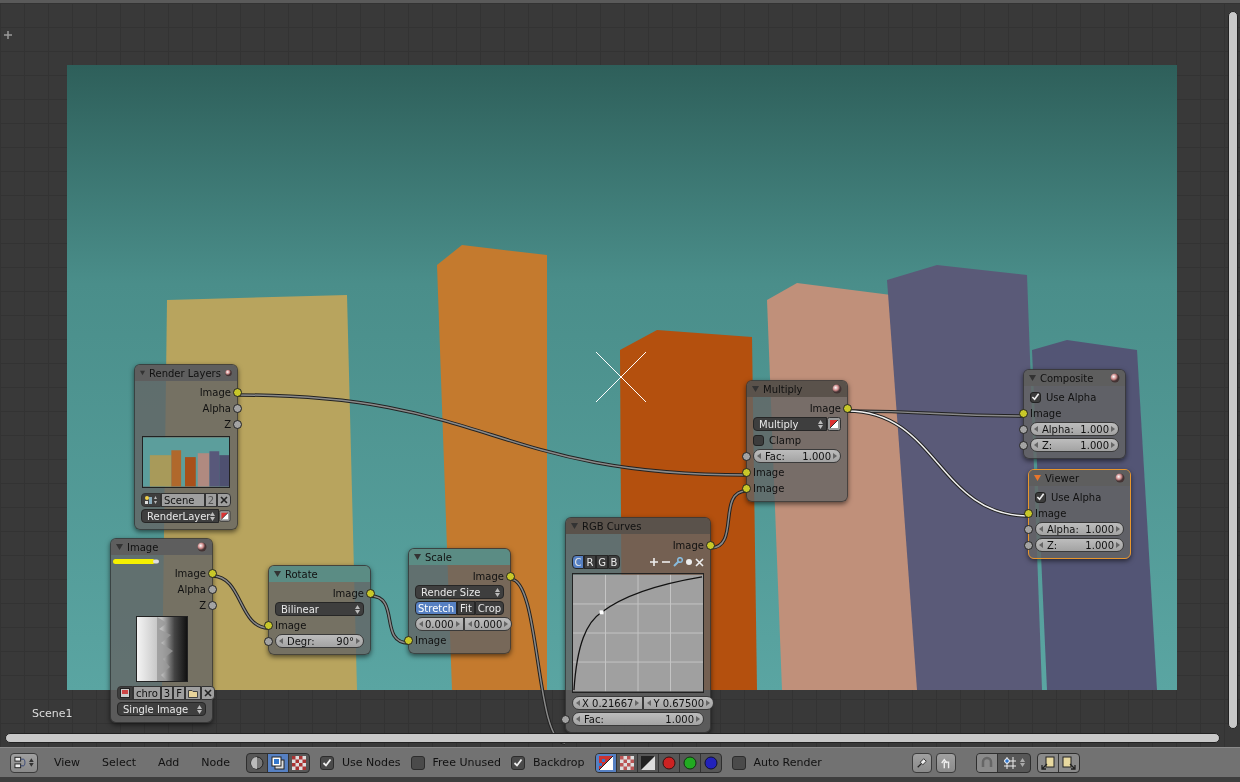 This screenshot has height=782, width=1240. What do you see at coordinates (679, 703) in the screenshot?
I see `number-field: Y 0.67500` at bounding box center [679, 703].